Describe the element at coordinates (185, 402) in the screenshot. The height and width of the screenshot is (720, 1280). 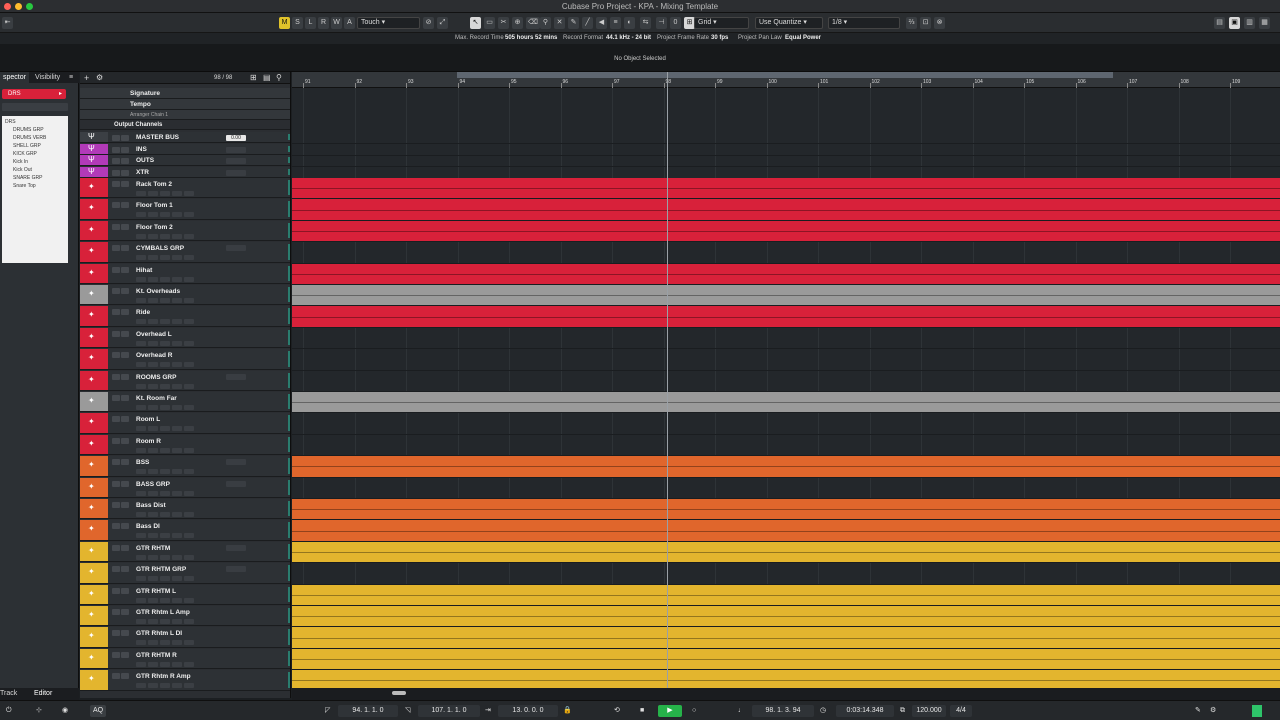
I see `track-row: ✦ Kt. Room Far` at that location.